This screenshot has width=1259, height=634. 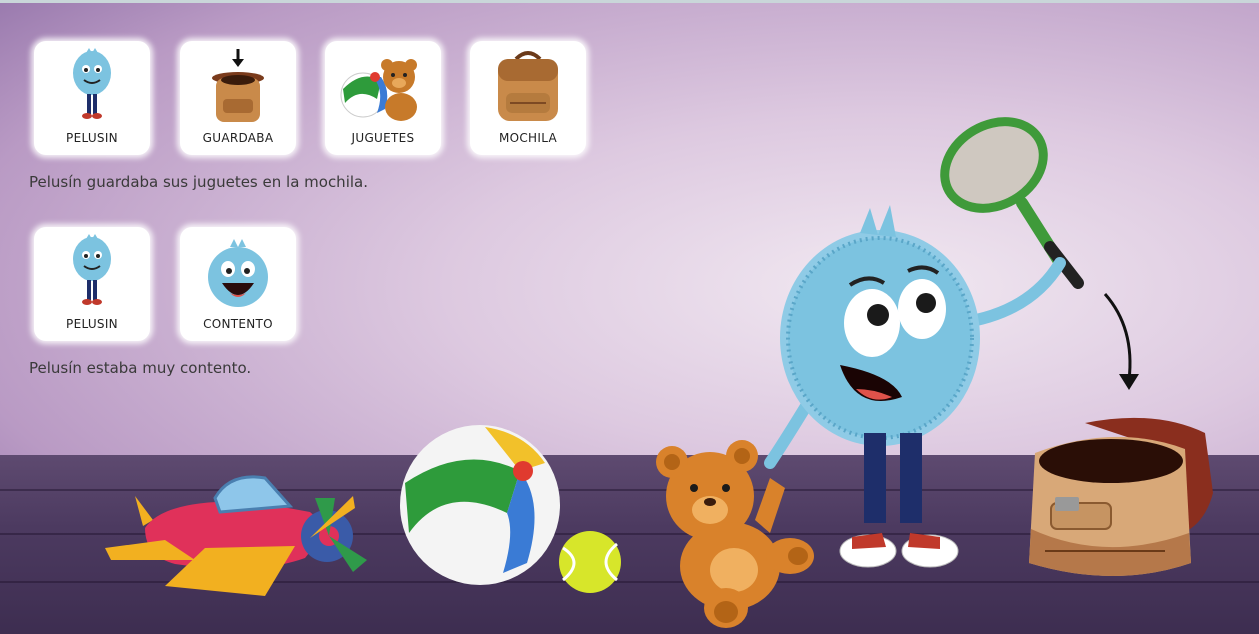 What do you see at coordinates (590, 562) in the screenshot?
I see `tennis-ball-image` at bounding box center [590, 562].